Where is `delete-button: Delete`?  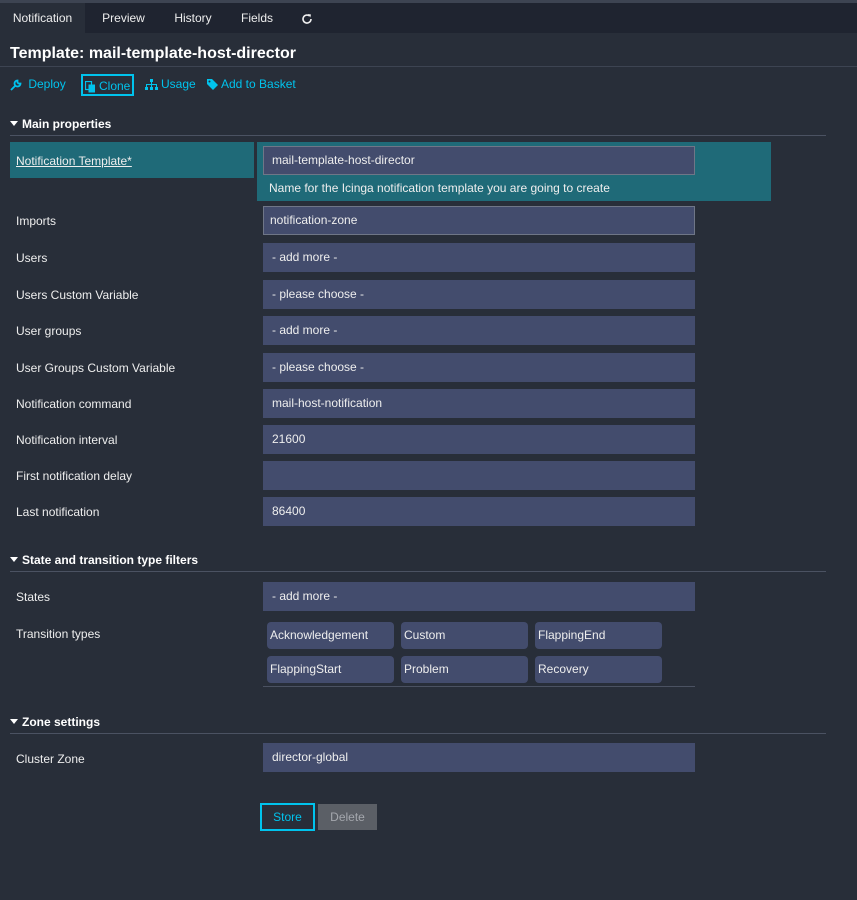
delete-button: Delete is located at coordinates (347, 817).